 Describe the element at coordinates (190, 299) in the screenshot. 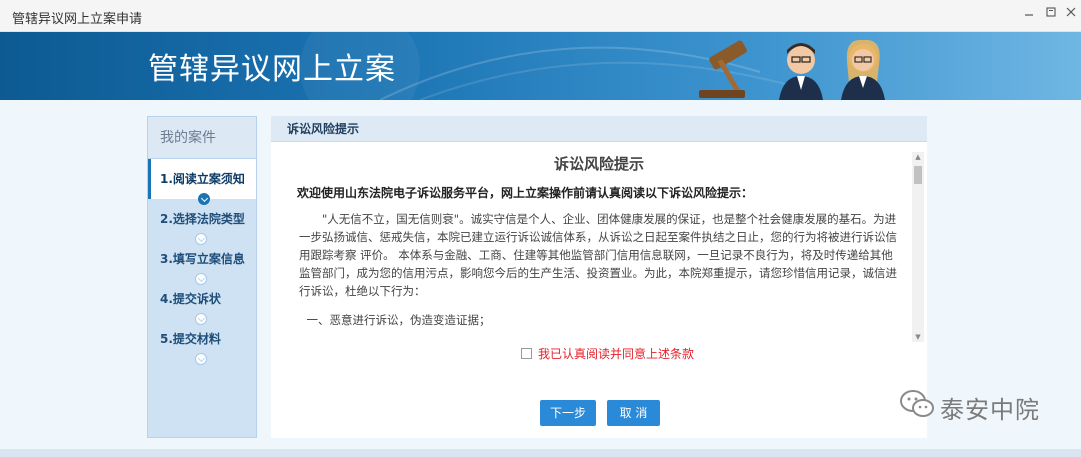

I see `step-label: 4.提交诉状` at that location.